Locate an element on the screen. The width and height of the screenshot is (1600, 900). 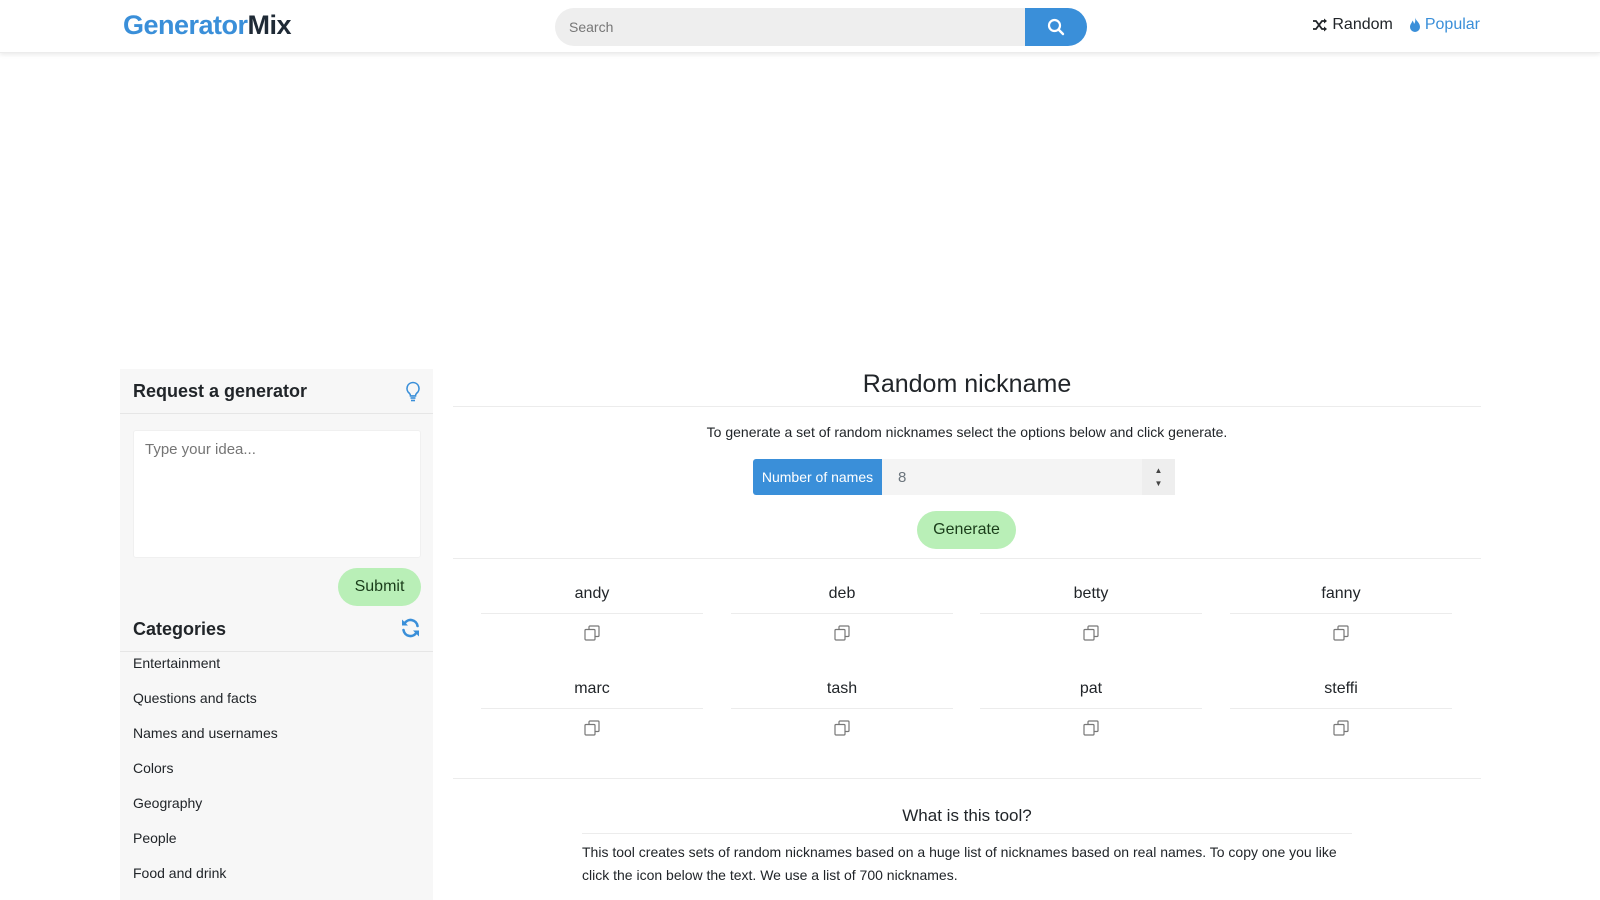
category-item: Colors is located at coordinates (205, 777).